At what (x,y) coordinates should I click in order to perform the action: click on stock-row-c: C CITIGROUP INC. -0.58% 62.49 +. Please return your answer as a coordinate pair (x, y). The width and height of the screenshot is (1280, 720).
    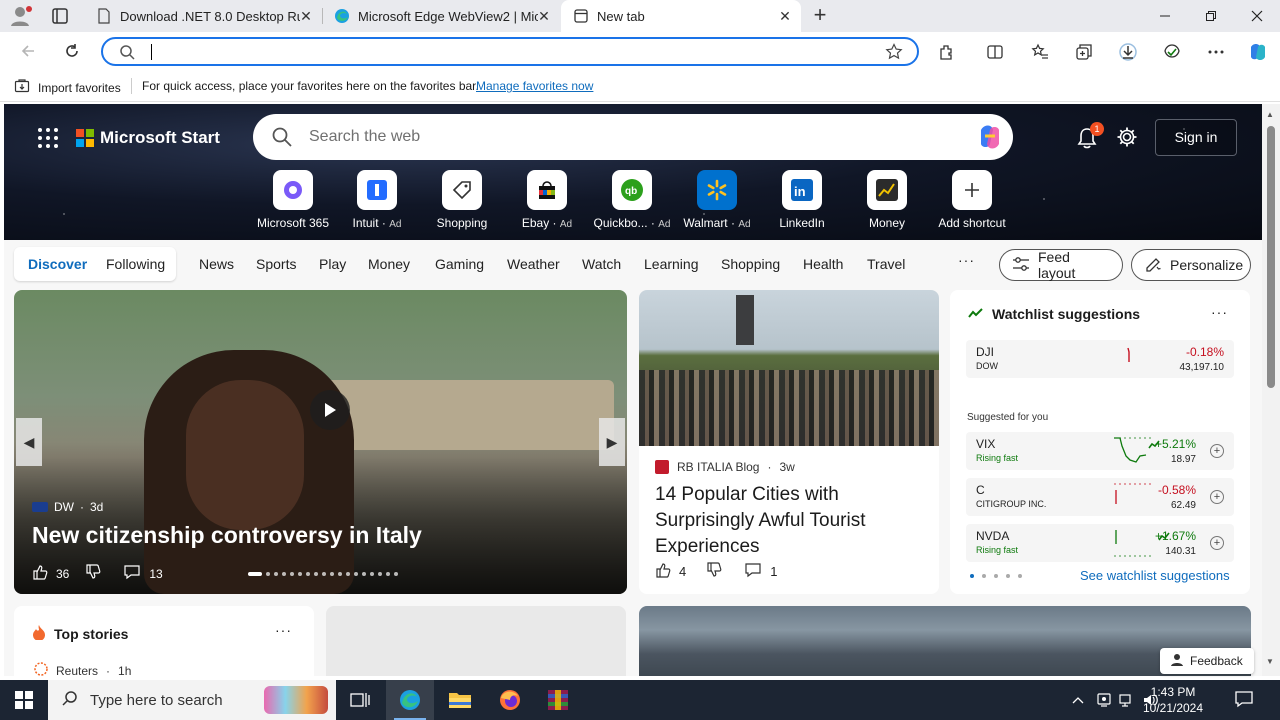
    Looking at the image, I should click on (1100, 497).